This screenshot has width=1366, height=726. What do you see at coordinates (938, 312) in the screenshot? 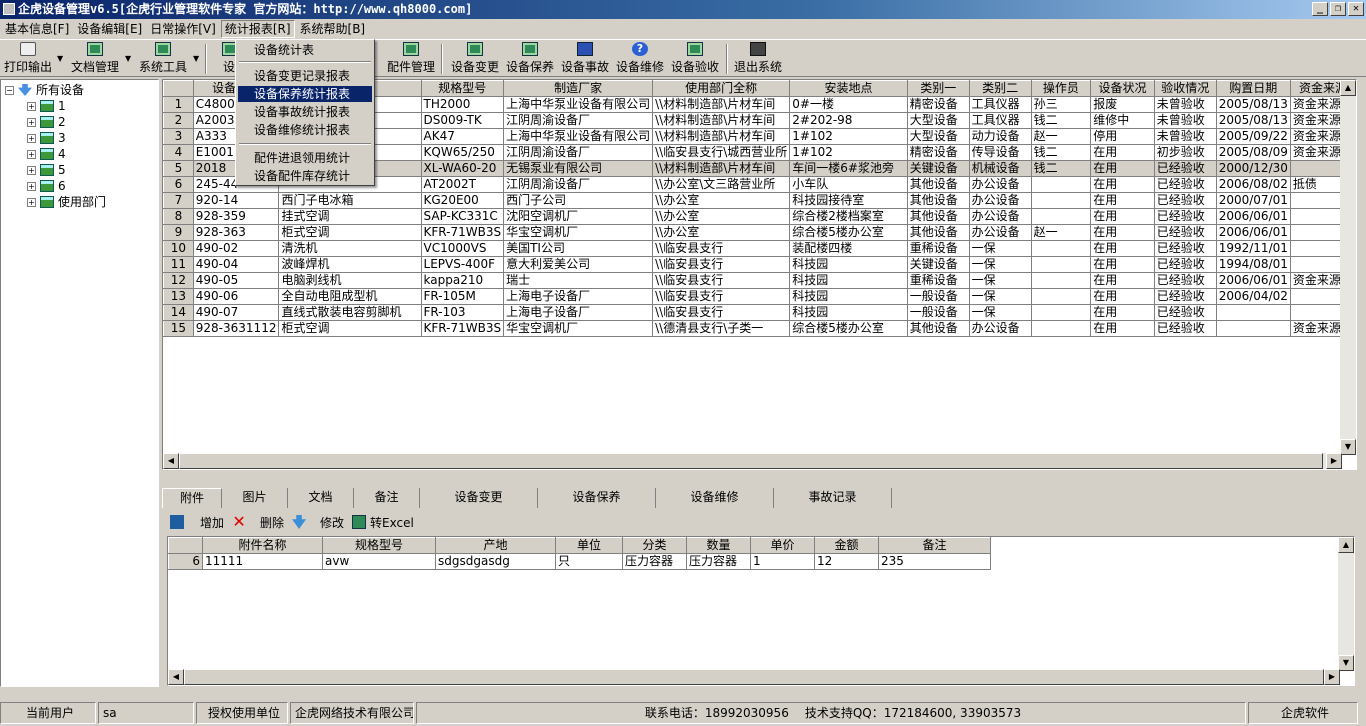
I see `table-cell: 一般设备` at bounding box center [938, 312].